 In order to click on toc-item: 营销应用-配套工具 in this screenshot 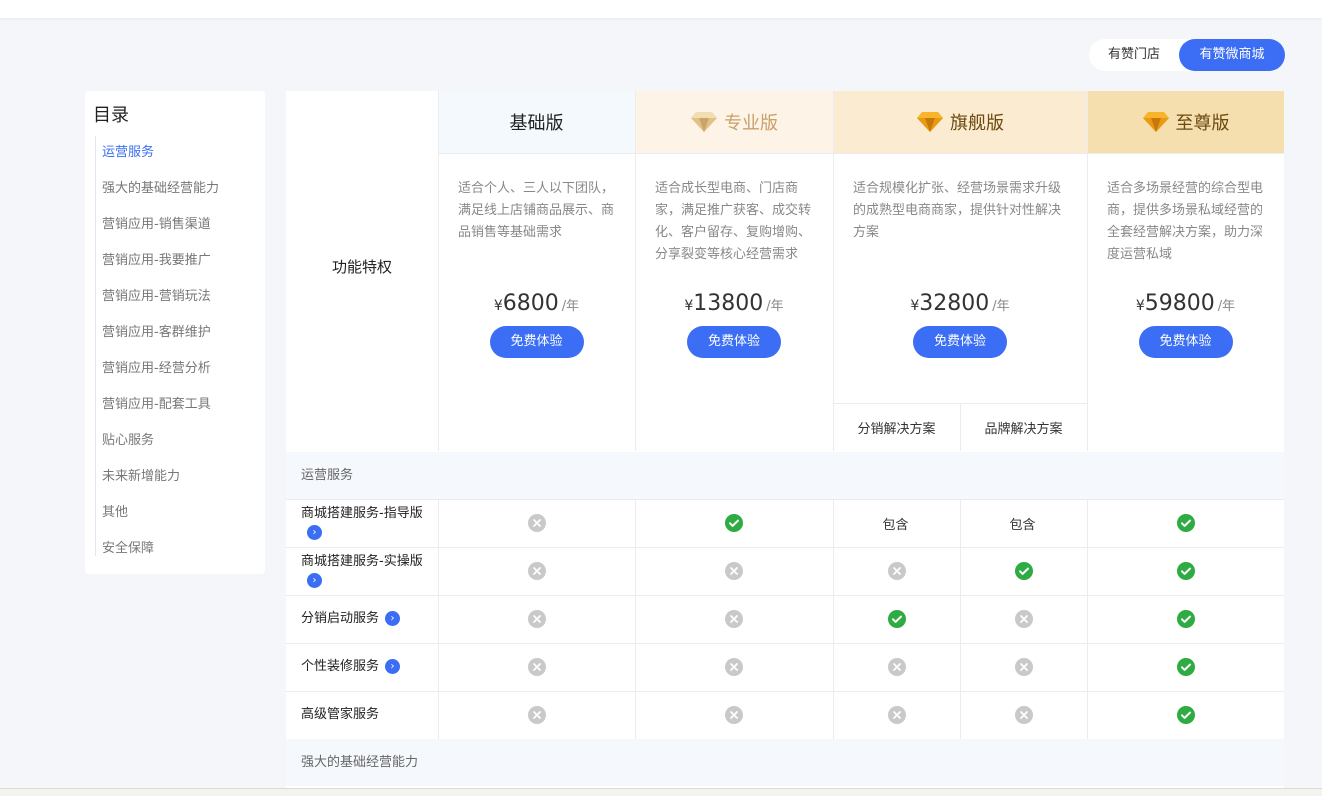, I will do `click(156, 402)`.